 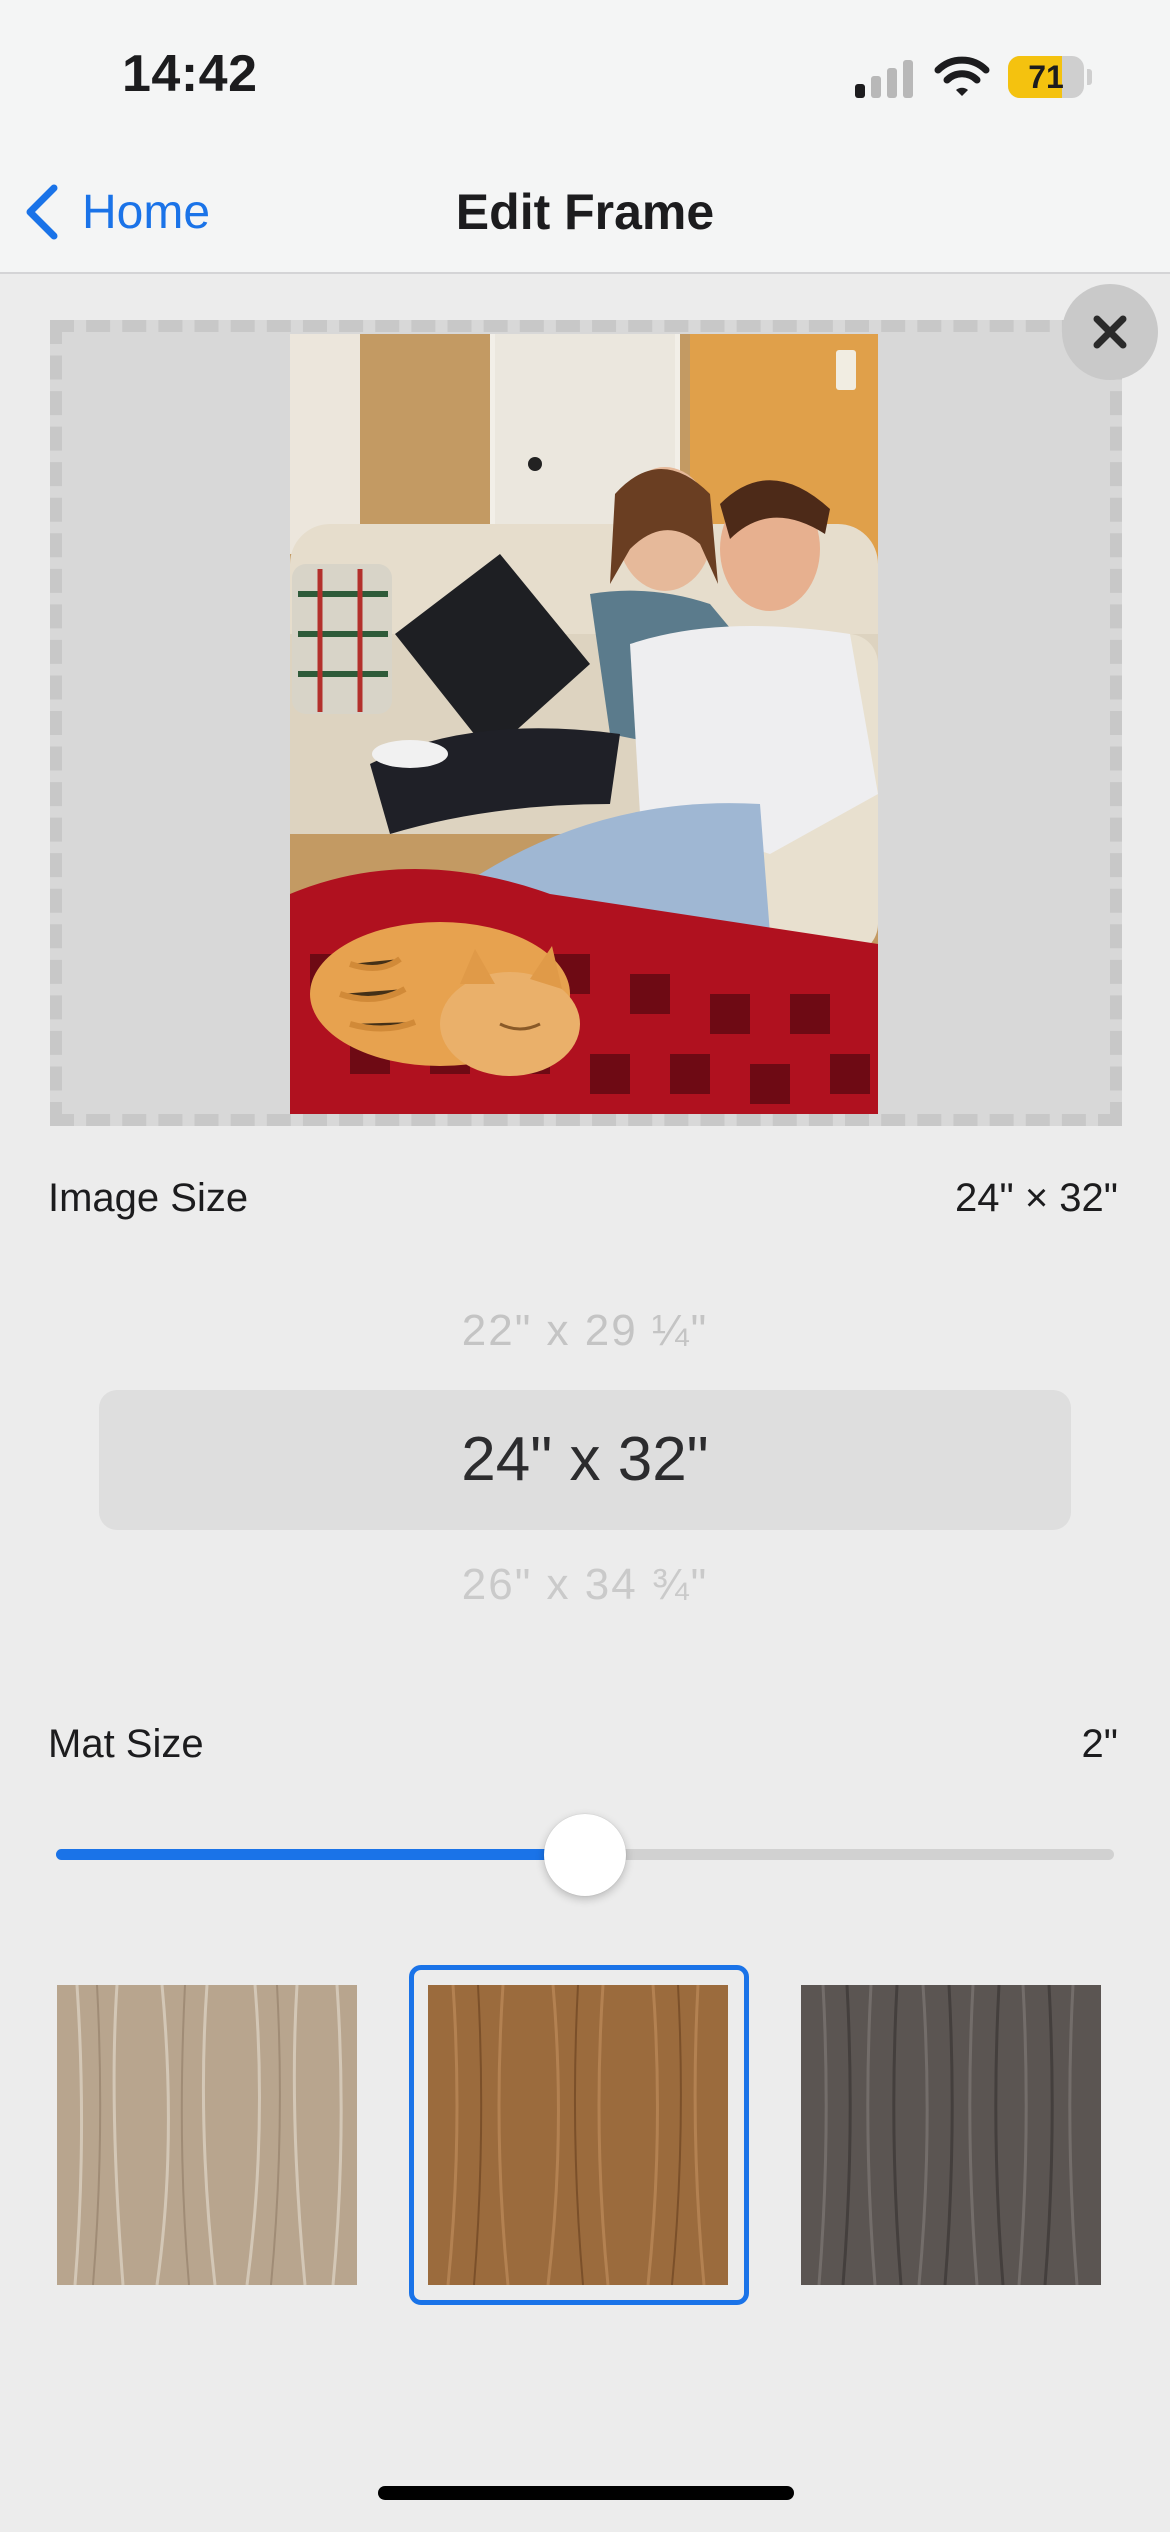 What do you see at coordinates (585, 212) in the screenshot?
I see `navigation-bar: Edit Frame Home` at bounding box center [585, 212].